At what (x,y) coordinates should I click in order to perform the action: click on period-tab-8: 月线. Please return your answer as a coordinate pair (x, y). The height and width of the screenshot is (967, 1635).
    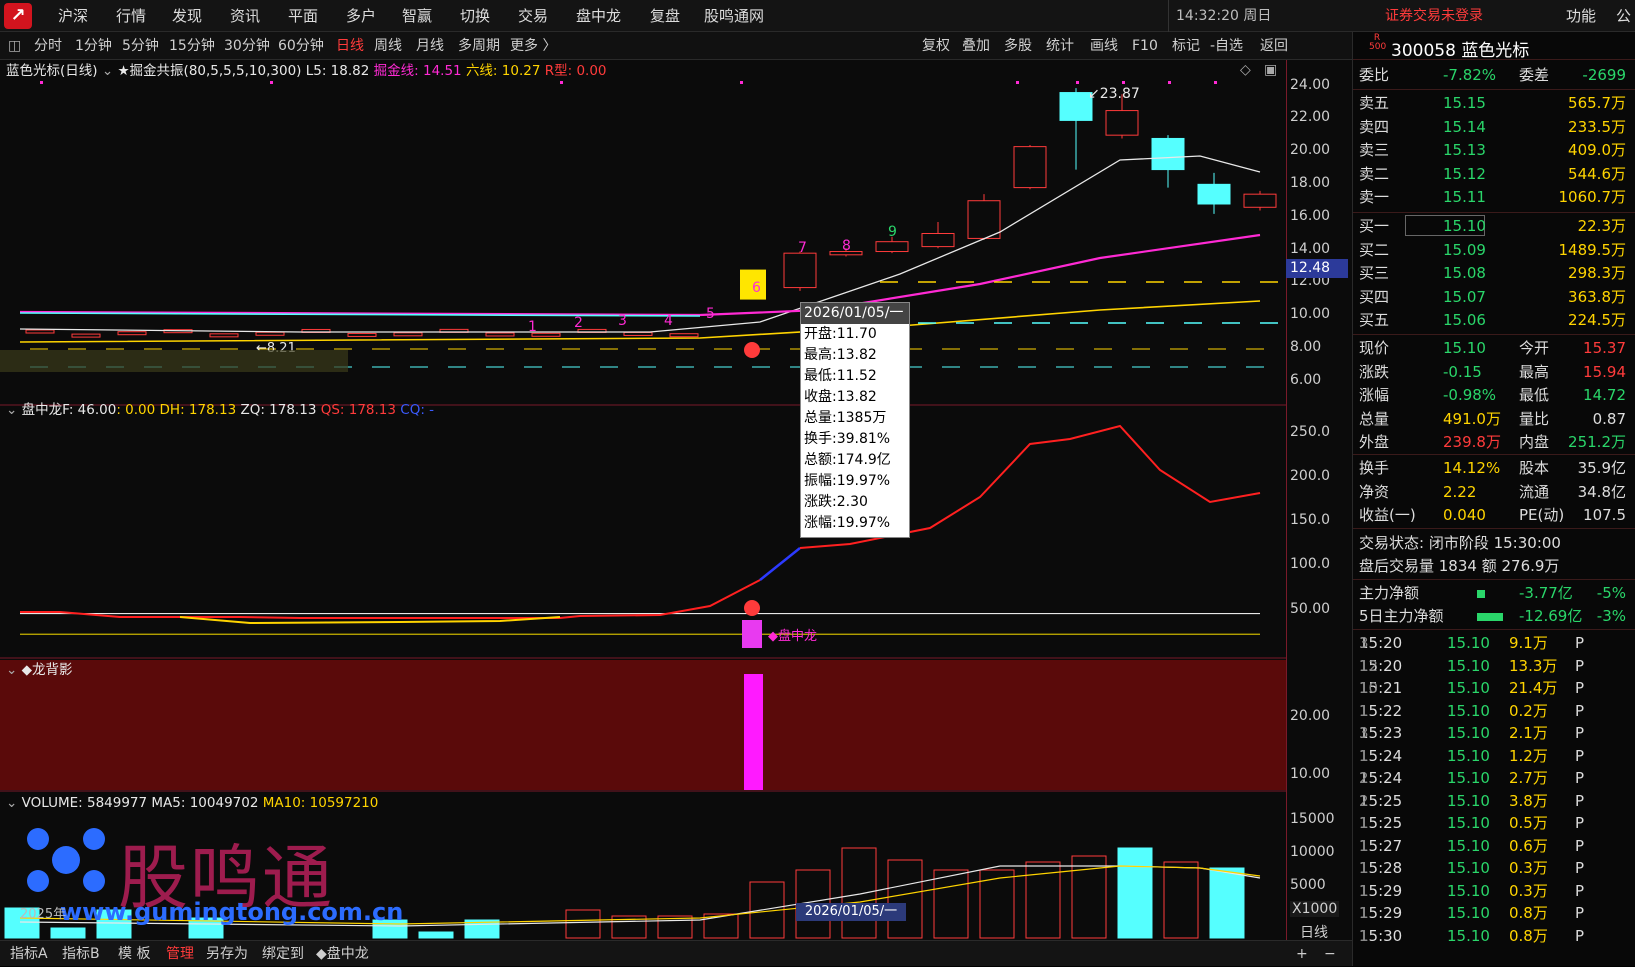
    Looking at the image, I should click on (430, 46).